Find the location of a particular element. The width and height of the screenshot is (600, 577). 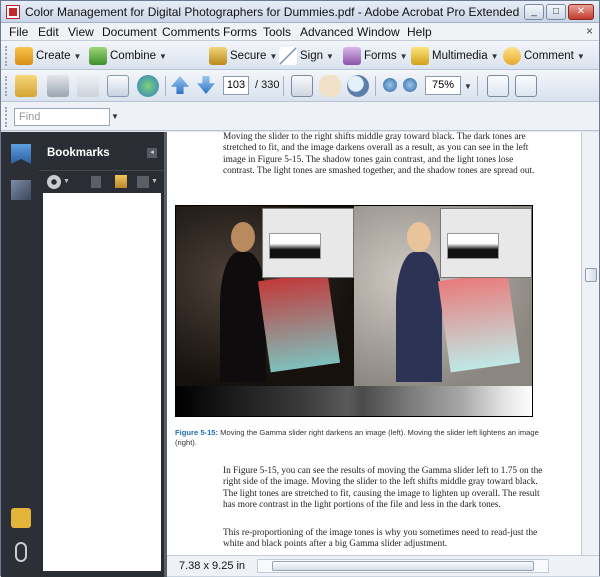

collapse-panel-button: ◂ is located at coordinates (152, 153).